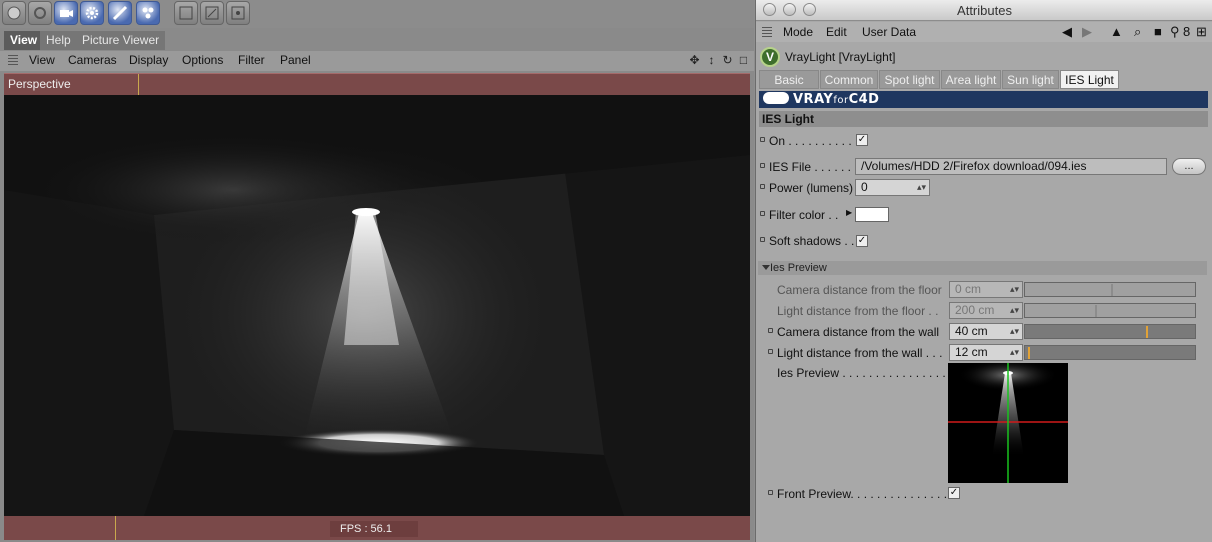 The height and width of the screenshot is (542, 1212). Describe the element at coordinates (860, 353) in the screenshot. I see `light-wall-label: Light distance from the wall . . .` at that location.